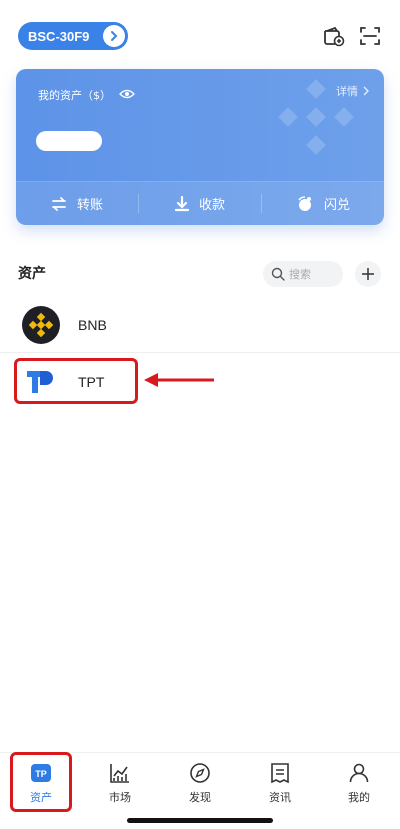  Describe the element at coordinates (119, 773) in the screenshot. I see `market-chart-icon` at that location.